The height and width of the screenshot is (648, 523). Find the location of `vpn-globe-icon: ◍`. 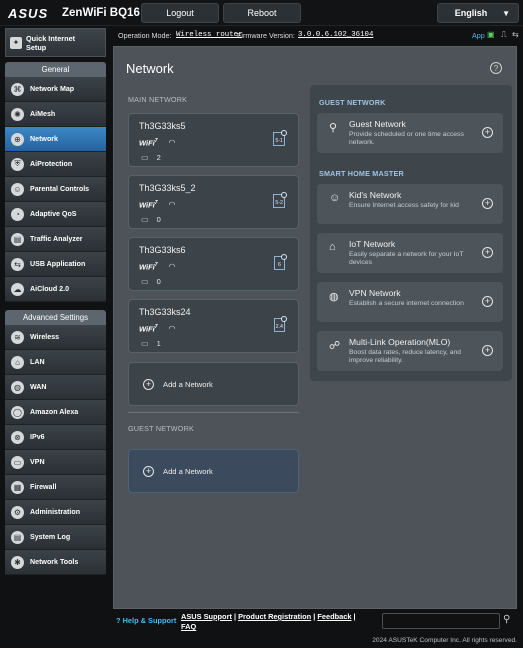

vpn-globe-icon: ◍ is located at coordinates (334, 297).